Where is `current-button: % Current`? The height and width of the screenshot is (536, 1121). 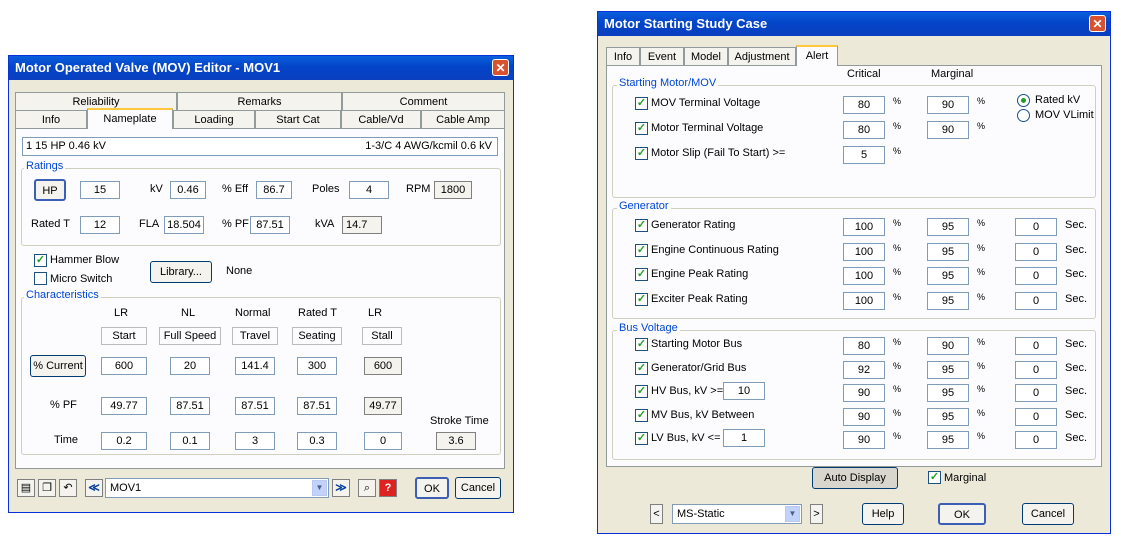
current-button: % Current is located at coordinates (58, 366).